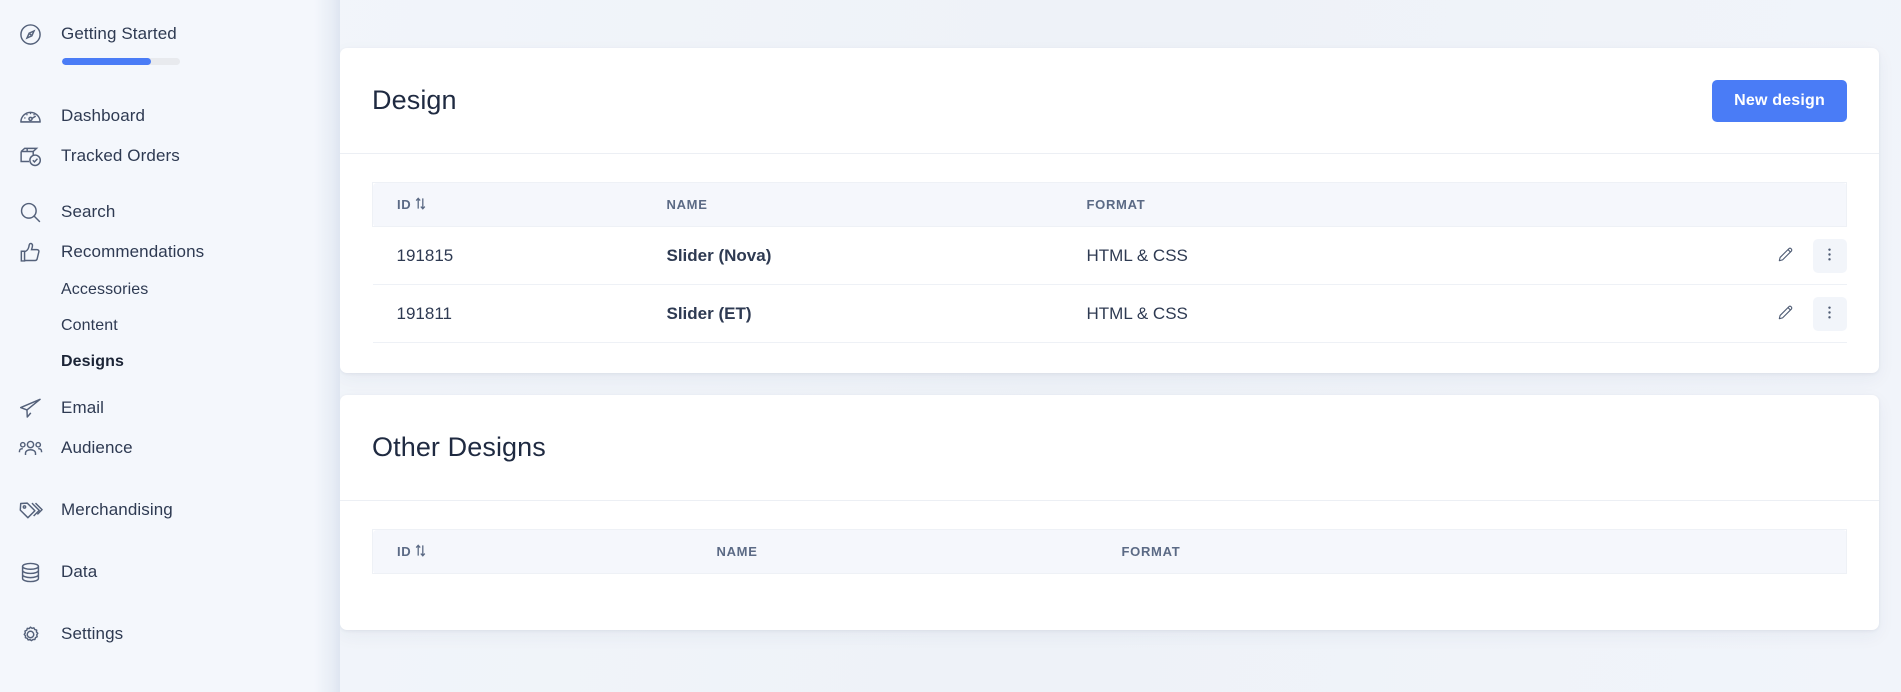 The width and height of the screenshot is (1901, 692). Describe the element at coordinates (35, 408) in the screenshot. I see `paper-plane-icon` at that location.